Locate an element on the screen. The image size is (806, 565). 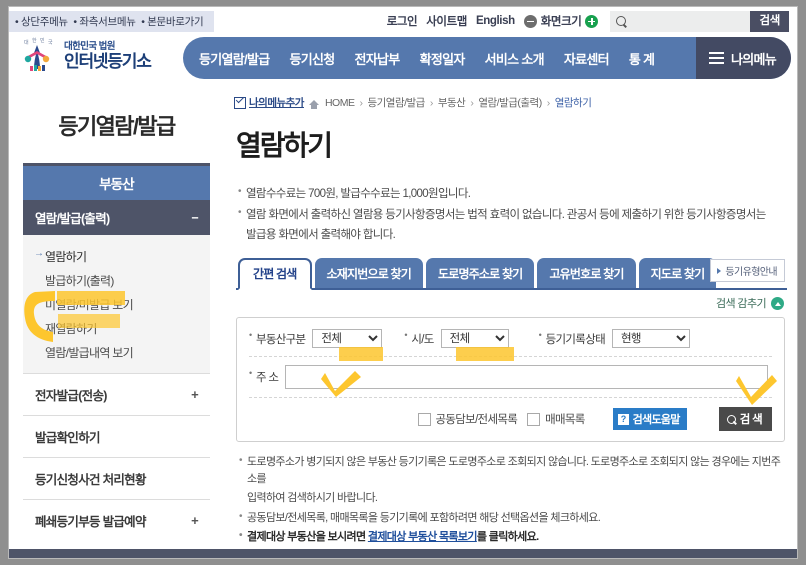
registry-type-guide-button: 등기유형안내 is located at coordinates (747, 271).